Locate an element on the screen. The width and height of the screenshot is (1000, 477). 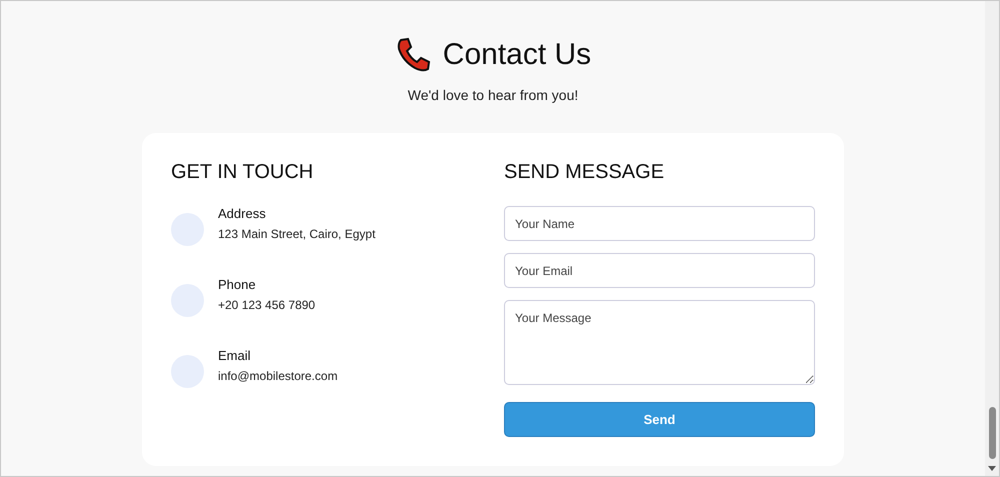
message-field: Your Message is located at coordinates (659, 342).